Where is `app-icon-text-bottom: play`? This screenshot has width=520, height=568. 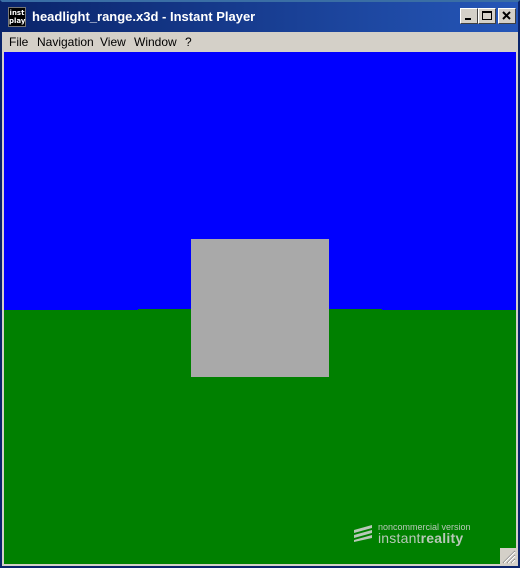
app-icon-text-bottom: play is located at coordinates (17, 21).